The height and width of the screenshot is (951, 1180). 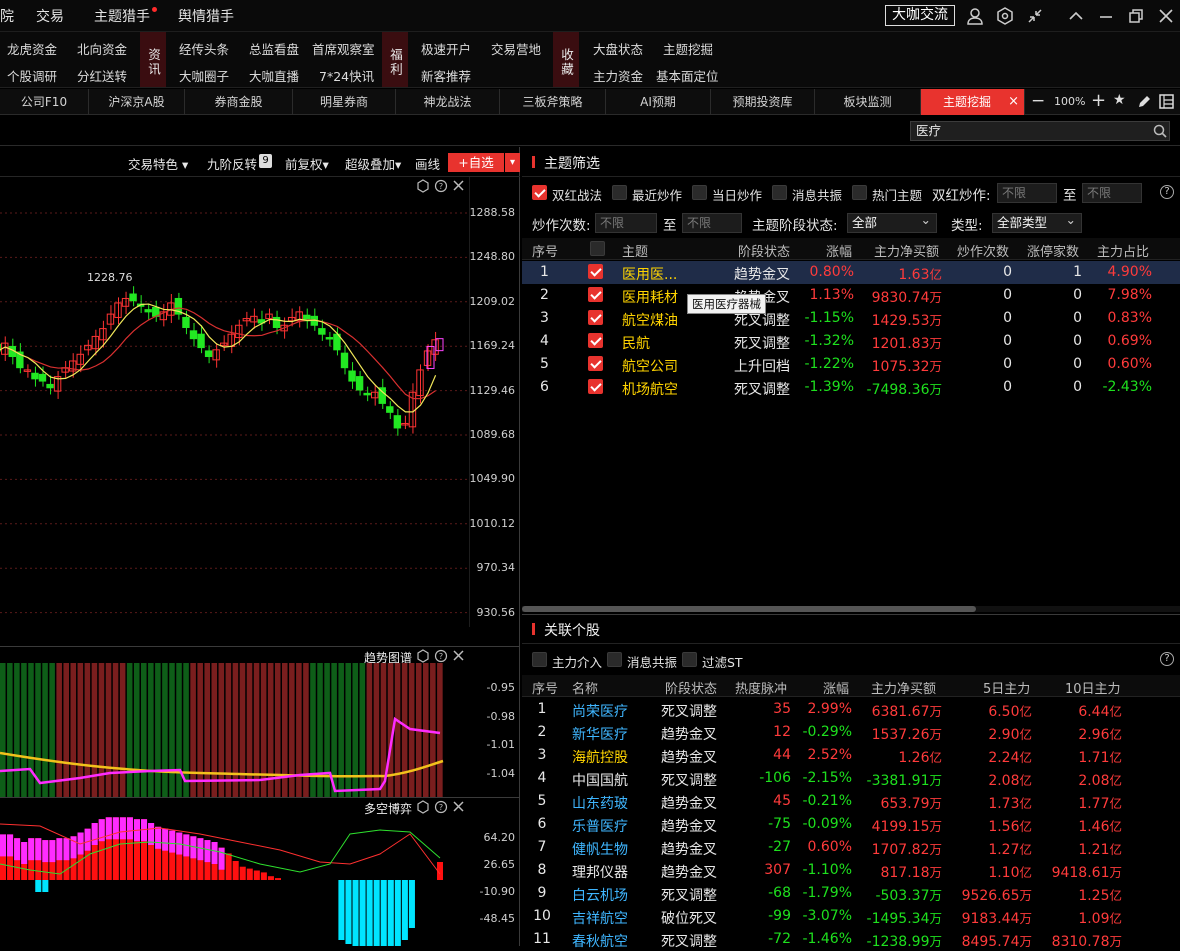 What do you see at coordinates (691, 687) in the screenshot?
I see `col-stage: 阶段状态` at bounding box center [691, 687].